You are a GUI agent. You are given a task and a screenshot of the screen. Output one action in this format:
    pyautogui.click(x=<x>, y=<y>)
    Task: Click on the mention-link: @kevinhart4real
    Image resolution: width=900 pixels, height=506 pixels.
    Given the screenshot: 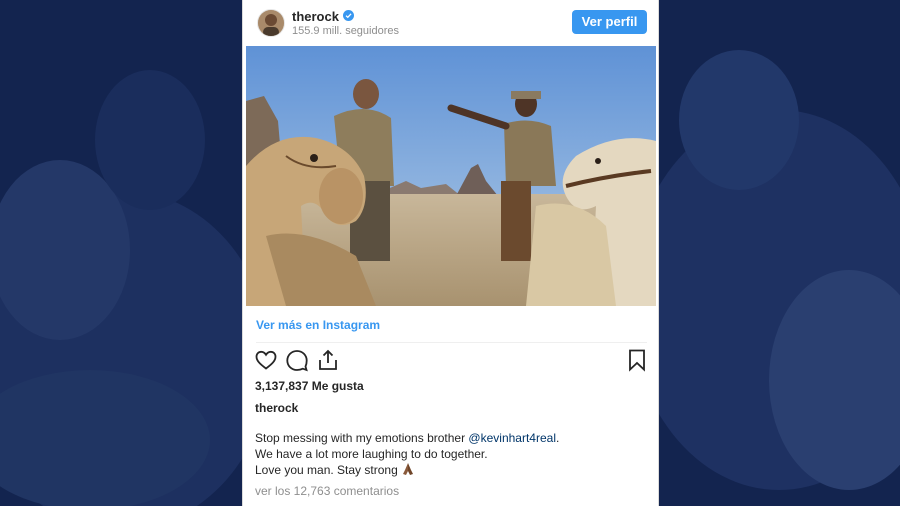 What is the action you would take?
    pyautogui.click(x=512, y=438)
    